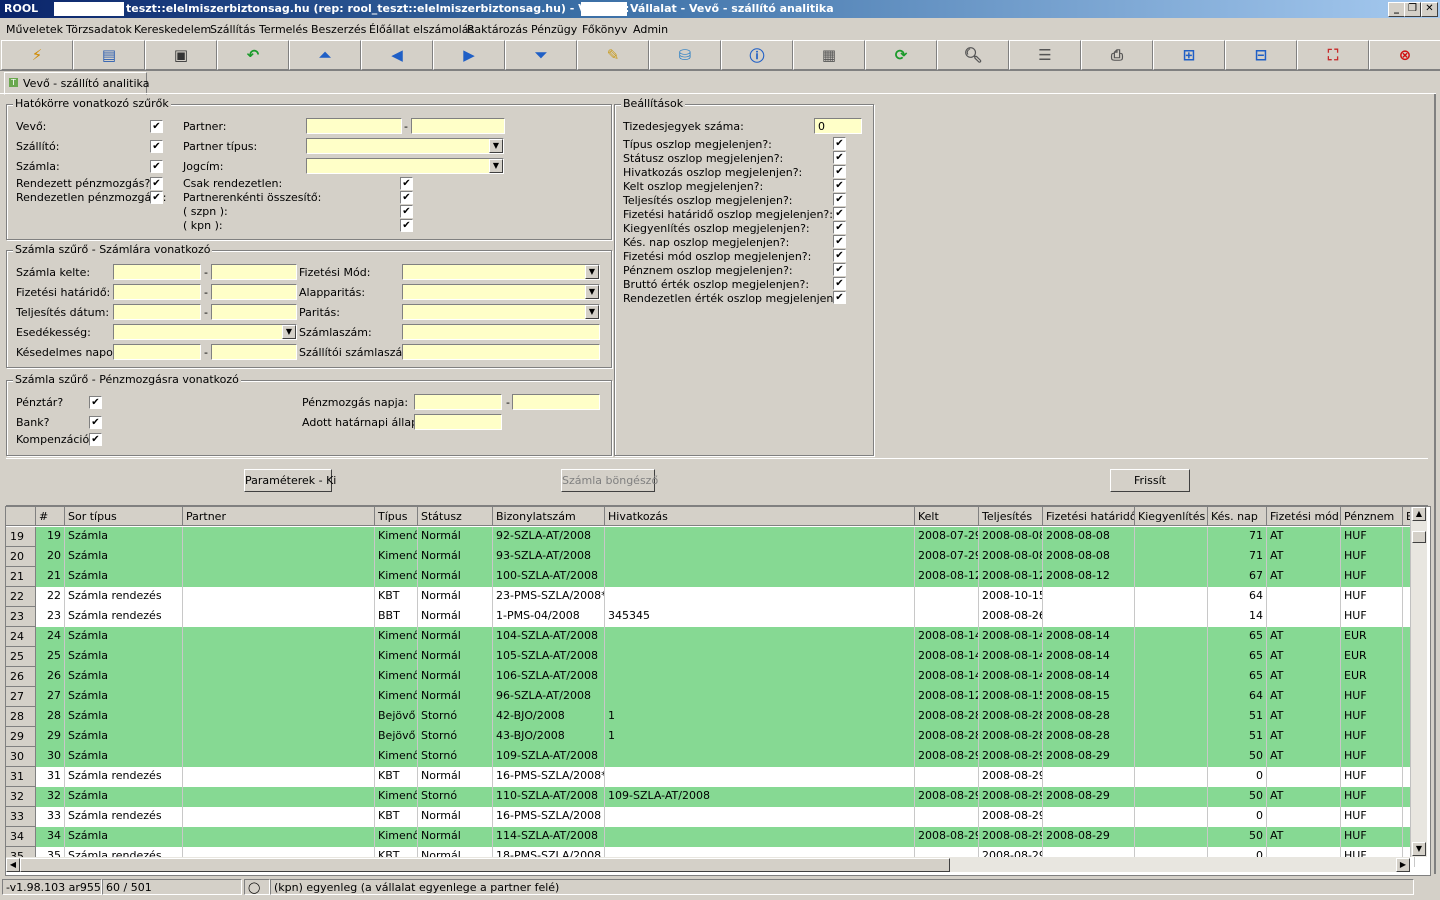  I want to click on scroll-down-icon: ▼, so click(1419, 849).